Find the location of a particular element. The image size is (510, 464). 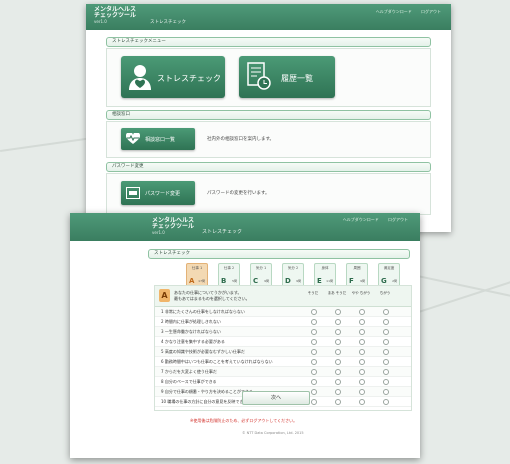

step-count: 17問 is located at coordinates (201, 281).